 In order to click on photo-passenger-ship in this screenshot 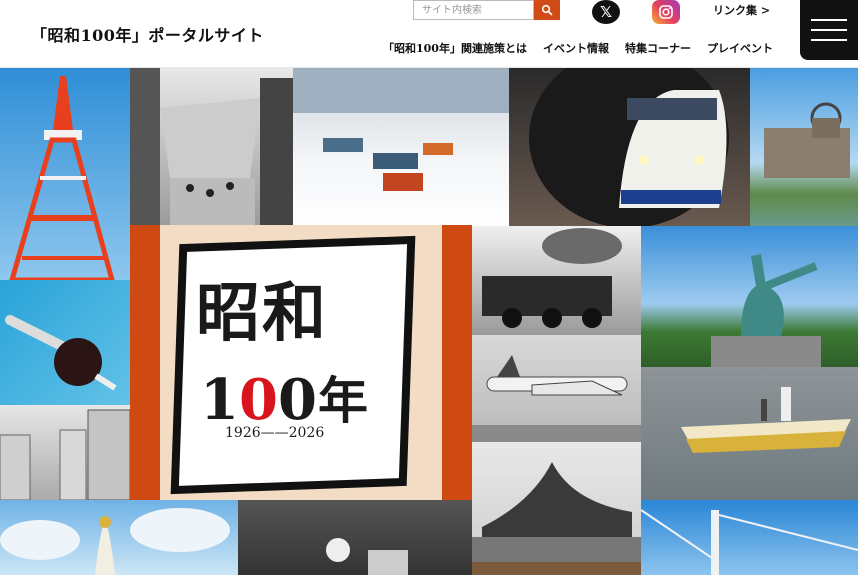, I will do `click(749, 433)`.